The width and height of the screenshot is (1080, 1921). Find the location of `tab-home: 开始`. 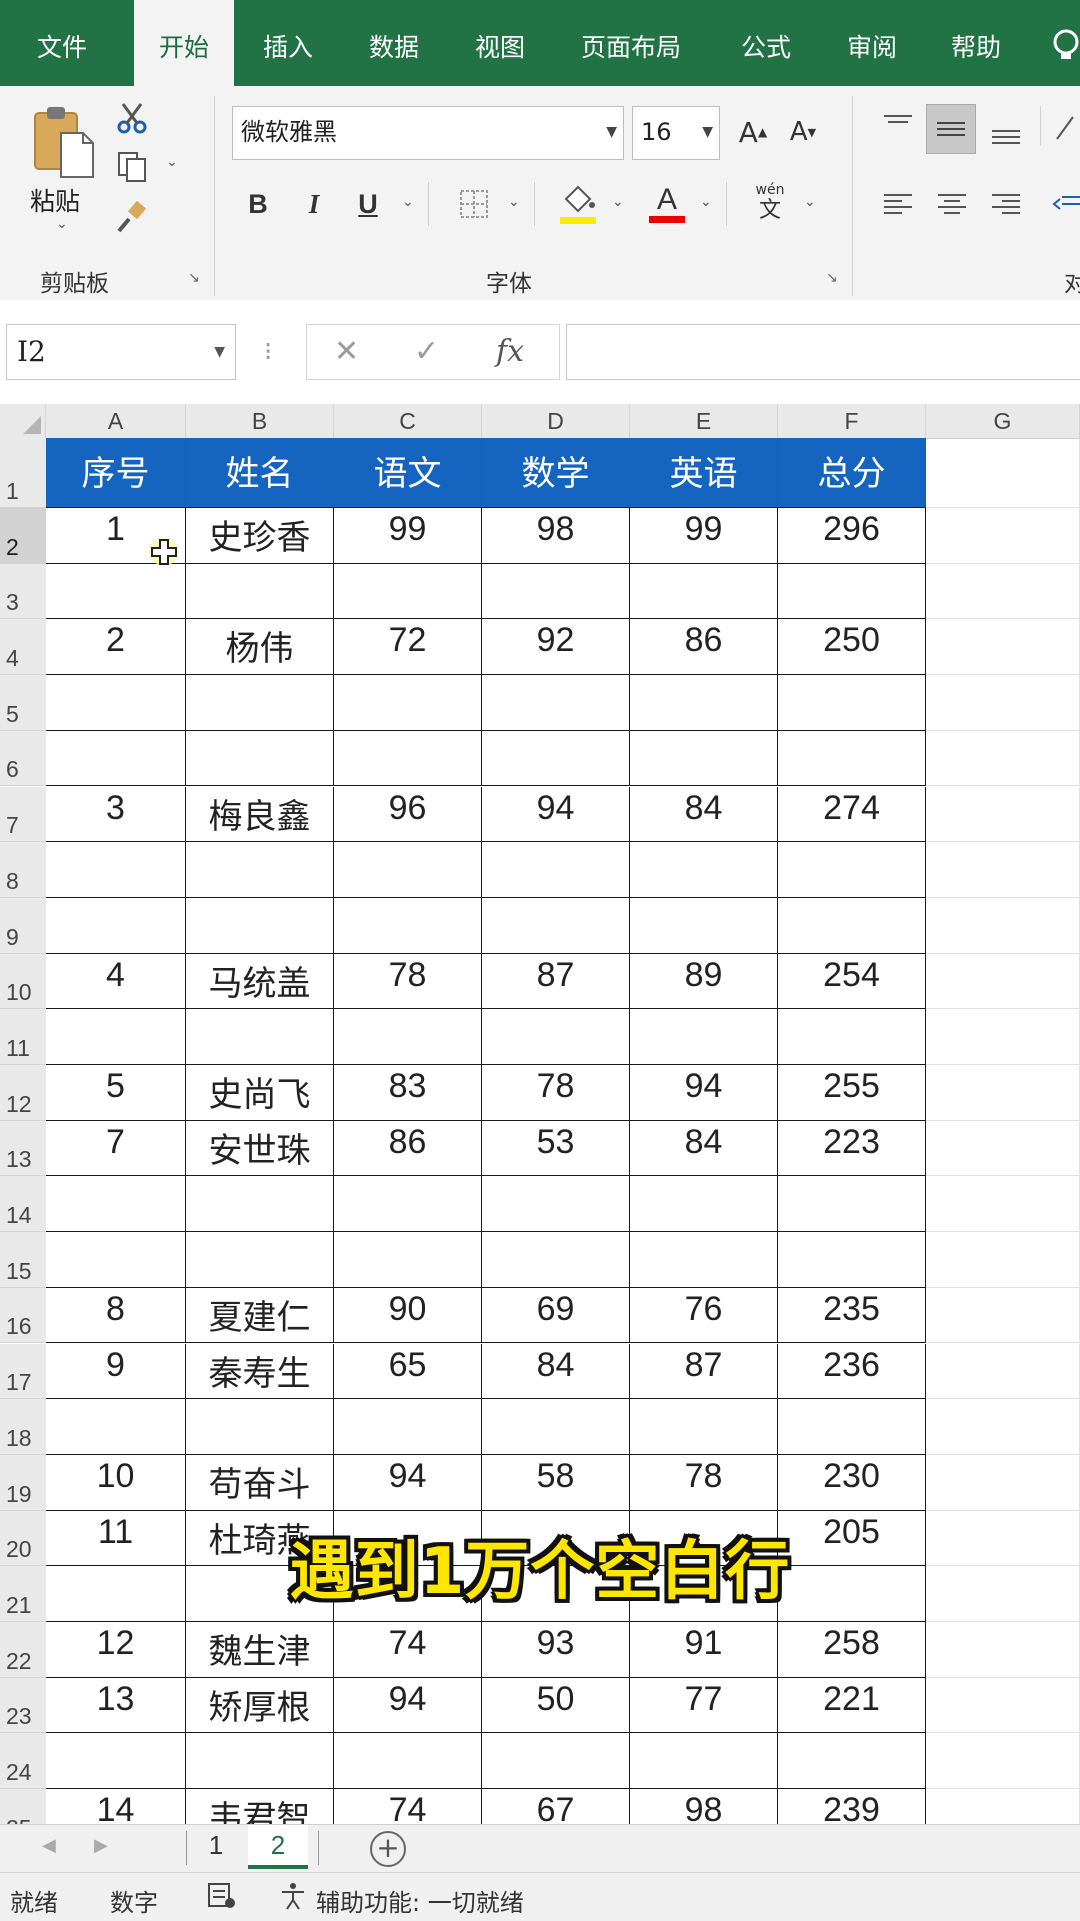

tab-home: 开始 is located at coordinates (184, 43).